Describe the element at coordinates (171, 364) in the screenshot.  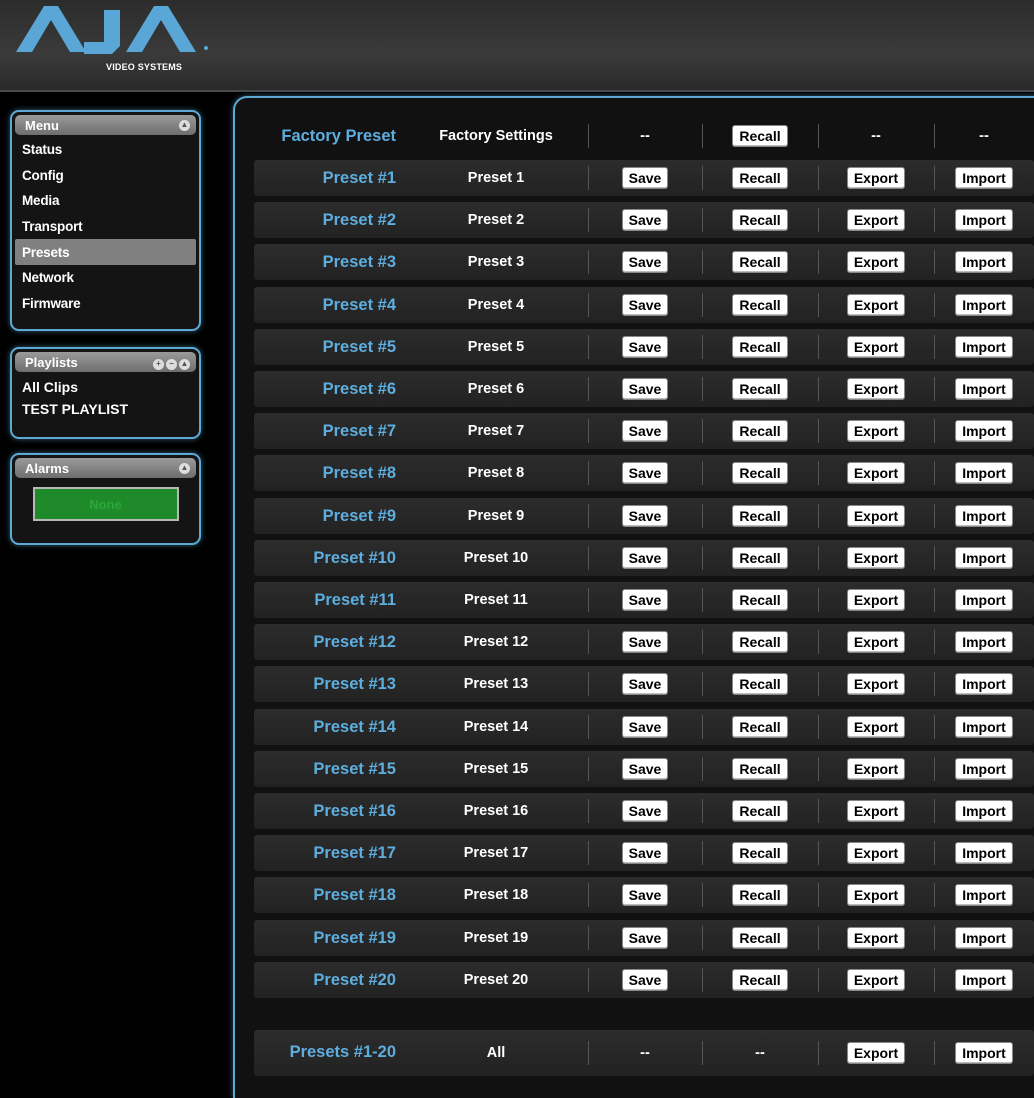
I see `remove-icon: −` at that location.